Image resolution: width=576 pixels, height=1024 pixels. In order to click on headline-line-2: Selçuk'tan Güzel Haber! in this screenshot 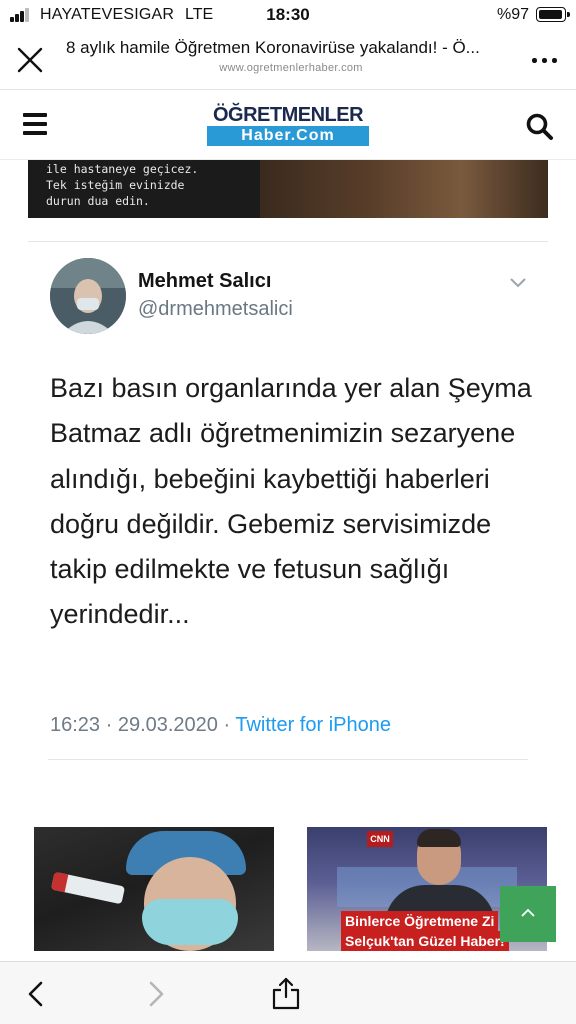, I will do `click(425, 941)`.